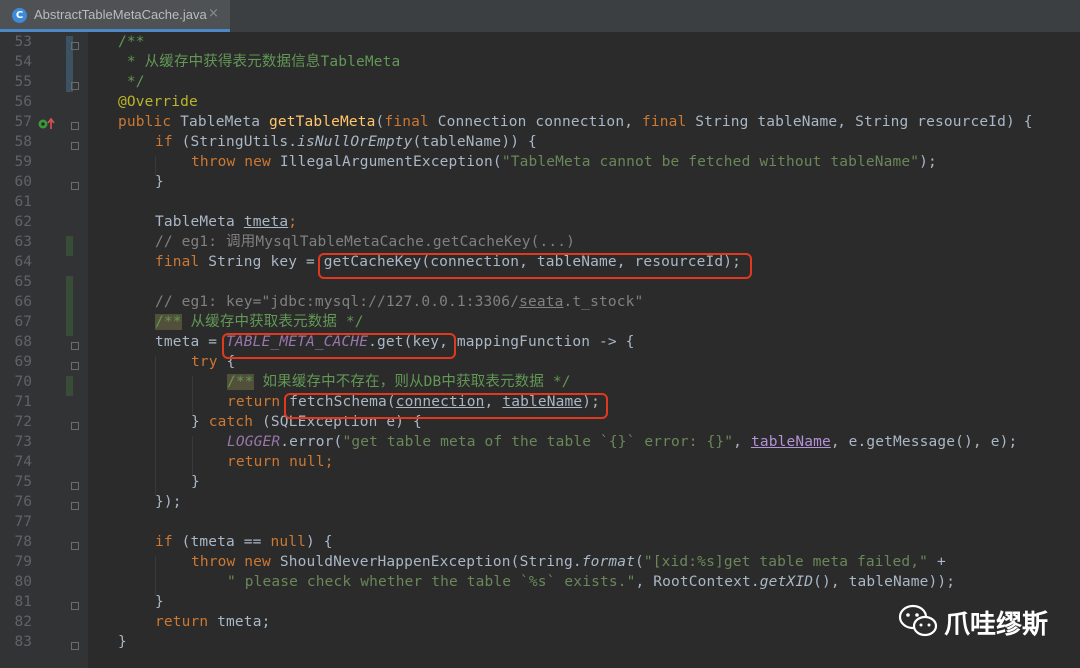 This screenshot has height=668, width=1080. Describe the element at coordinates (131, 82) in the screenshot. I see `code-text: */` at that location.